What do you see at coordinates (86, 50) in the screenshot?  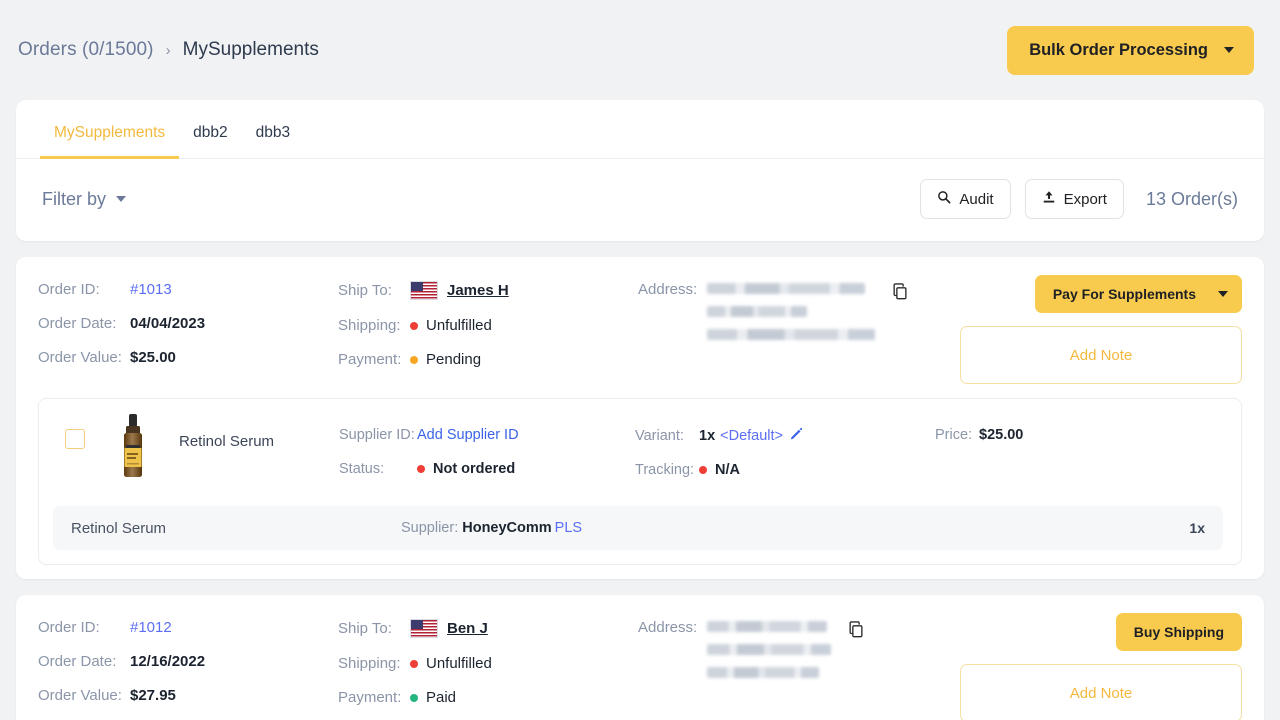 I see `breadcrumb-orders-link: Orders (0/1500)` at bounding box center [86, 50].